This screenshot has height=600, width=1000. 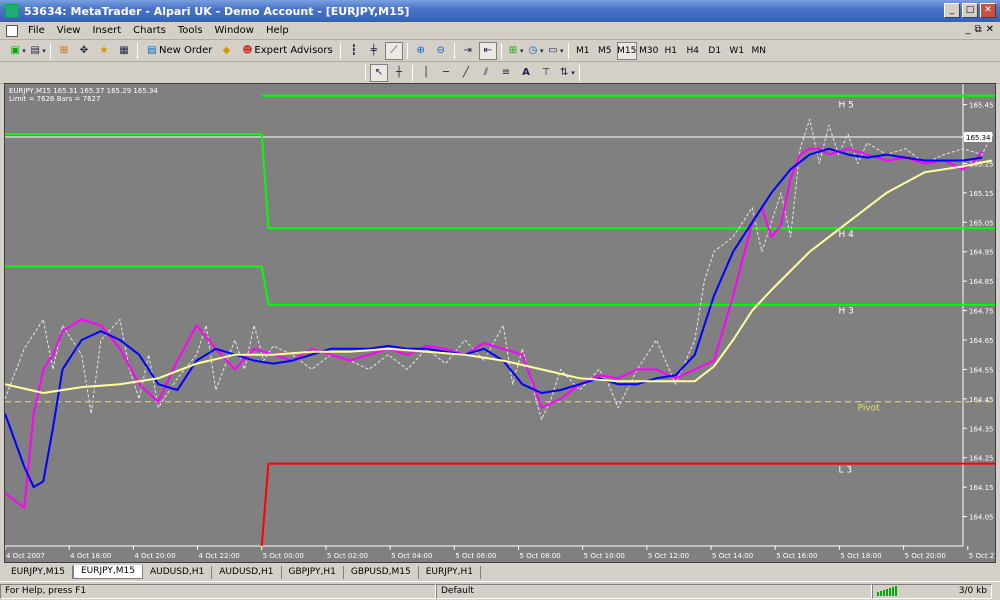 What do you see at coordinates (981, 341) in the screenshot?
I see `y-tick-label: 164.65` at bounding box center [981, 341].